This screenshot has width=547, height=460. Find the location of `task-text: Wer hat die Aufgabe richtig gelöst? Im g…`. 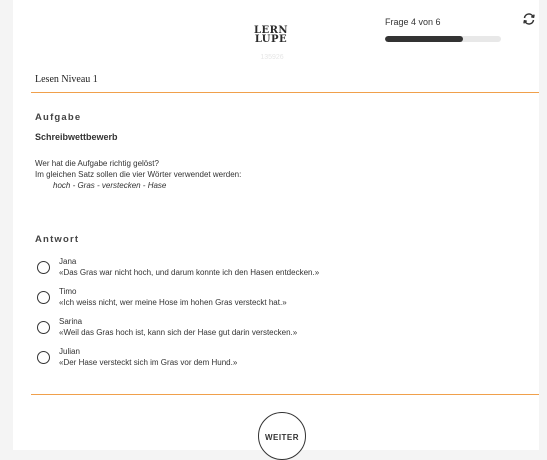

task-text: Wer hat die Aufgabe richtig gelöst? Im g… is located at coordinates (138, 174).